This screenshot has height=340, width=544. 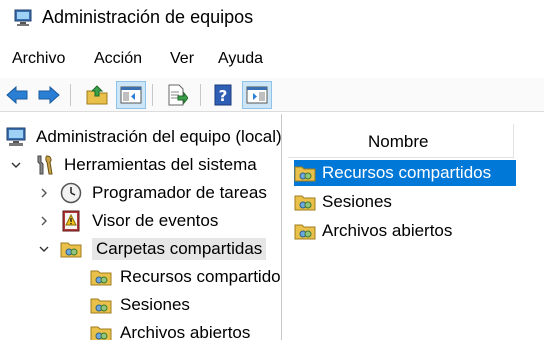 I want to click on up-folder-icon, so click(x=97, y=95).